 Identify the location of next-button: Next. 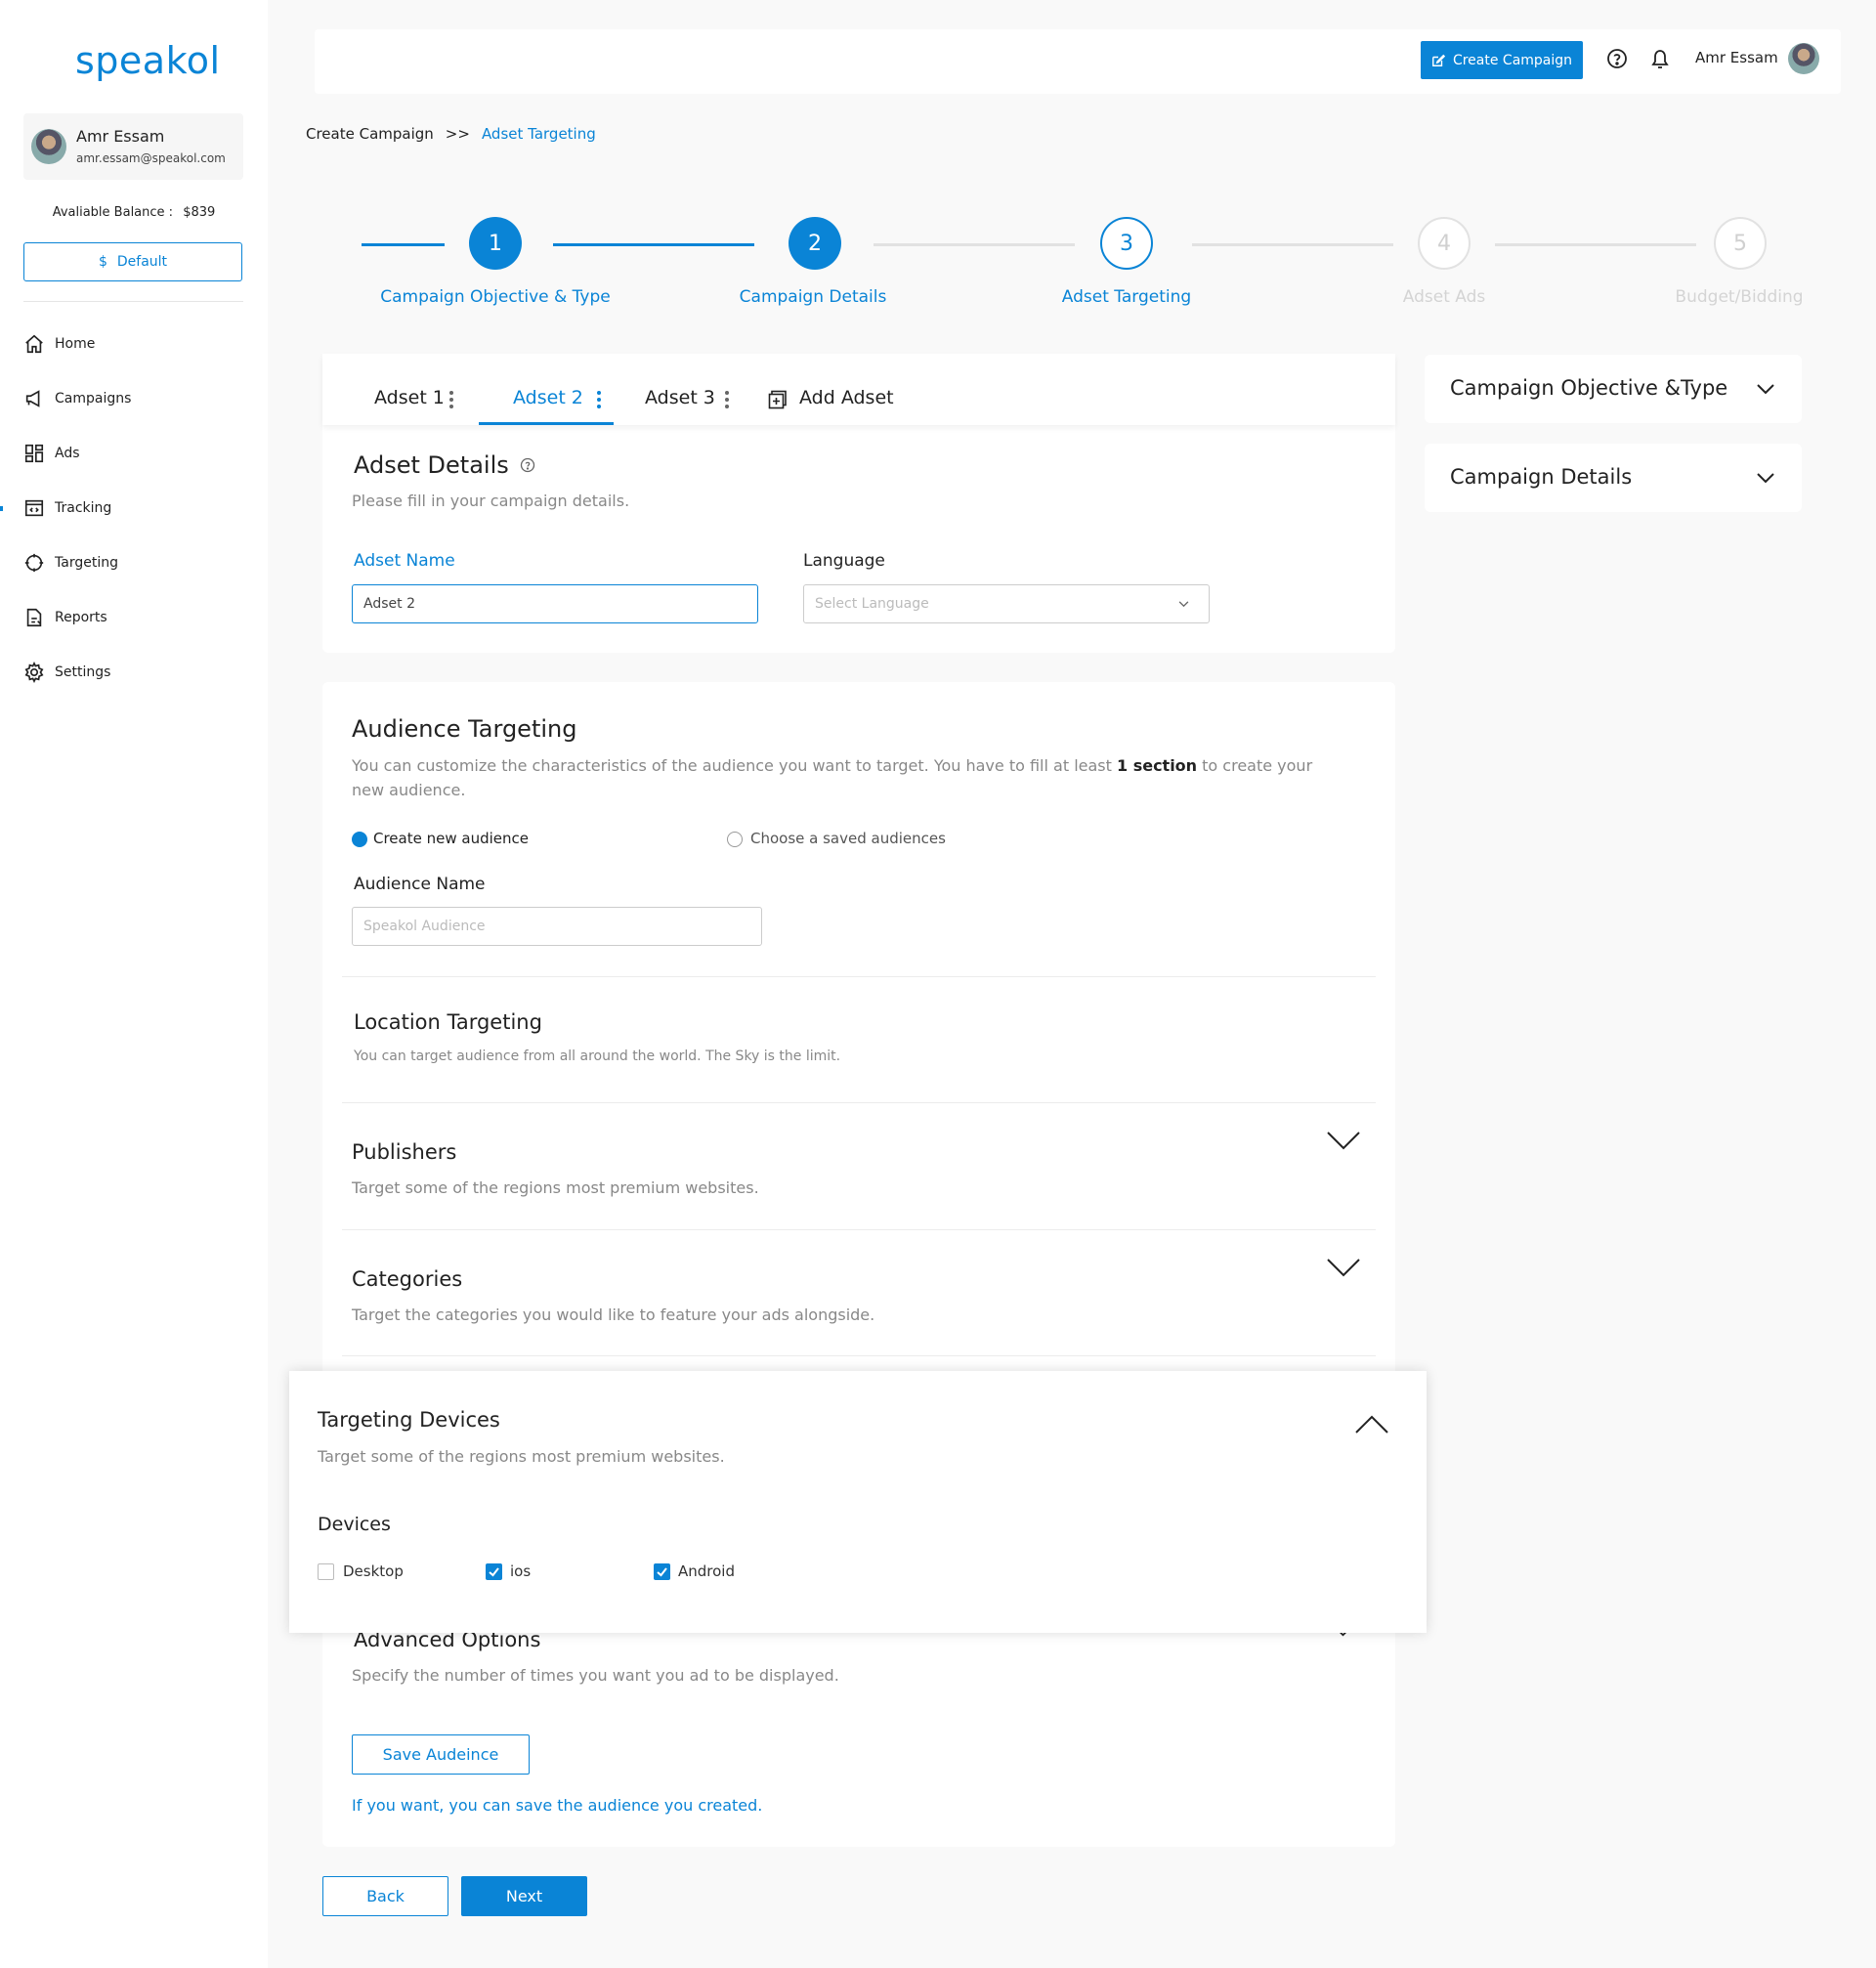
(524, 1896).